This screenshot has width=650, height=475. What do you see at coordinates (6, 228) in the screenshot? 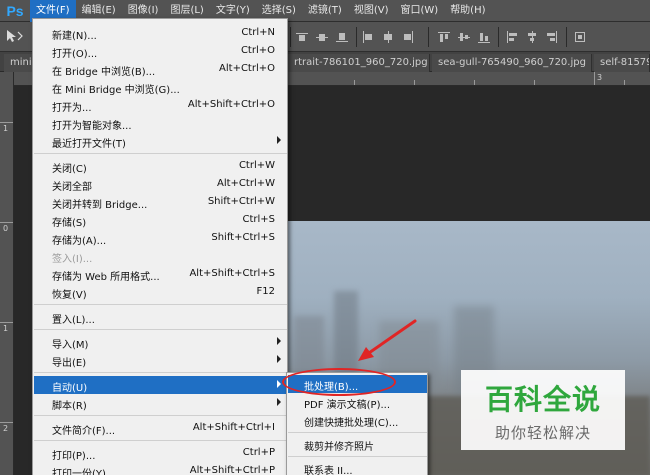
I see `ruler-number: 0` at bounding box center [6, 228].